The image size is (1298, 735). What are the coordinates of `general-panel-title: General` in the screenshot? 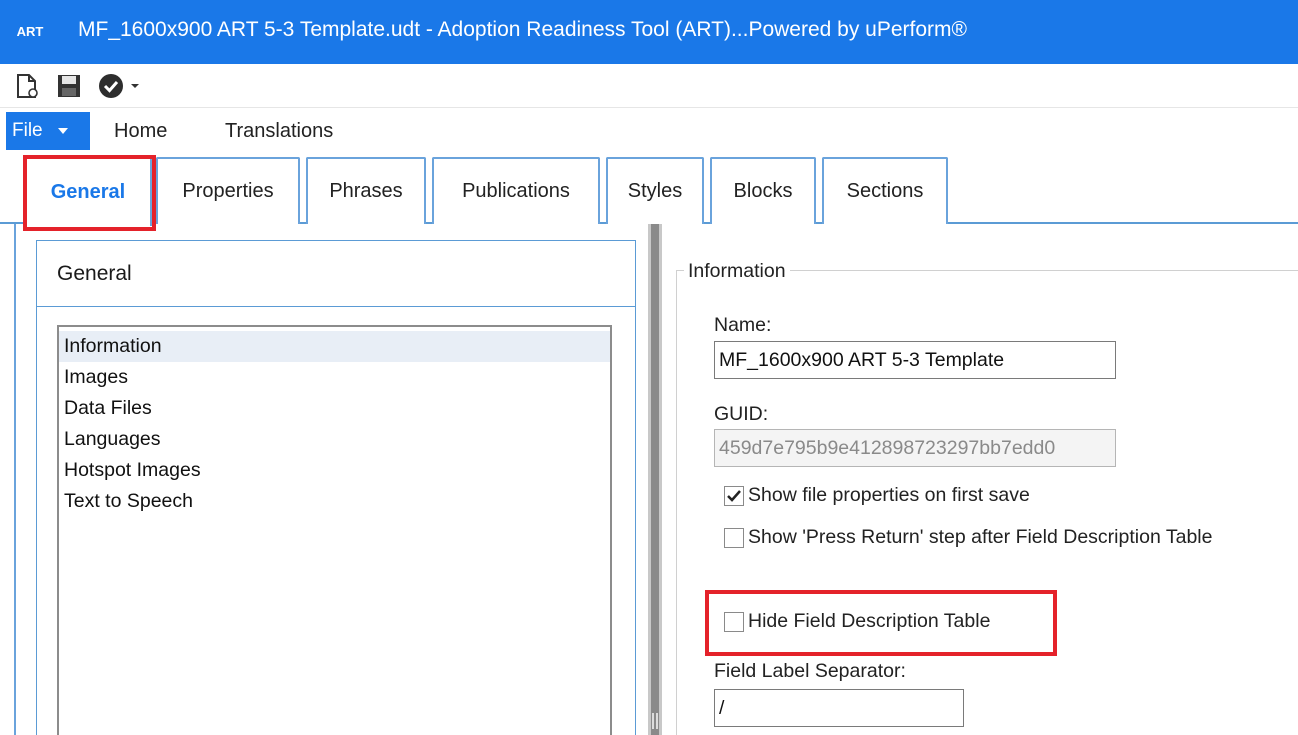 It's located at (336, 274).